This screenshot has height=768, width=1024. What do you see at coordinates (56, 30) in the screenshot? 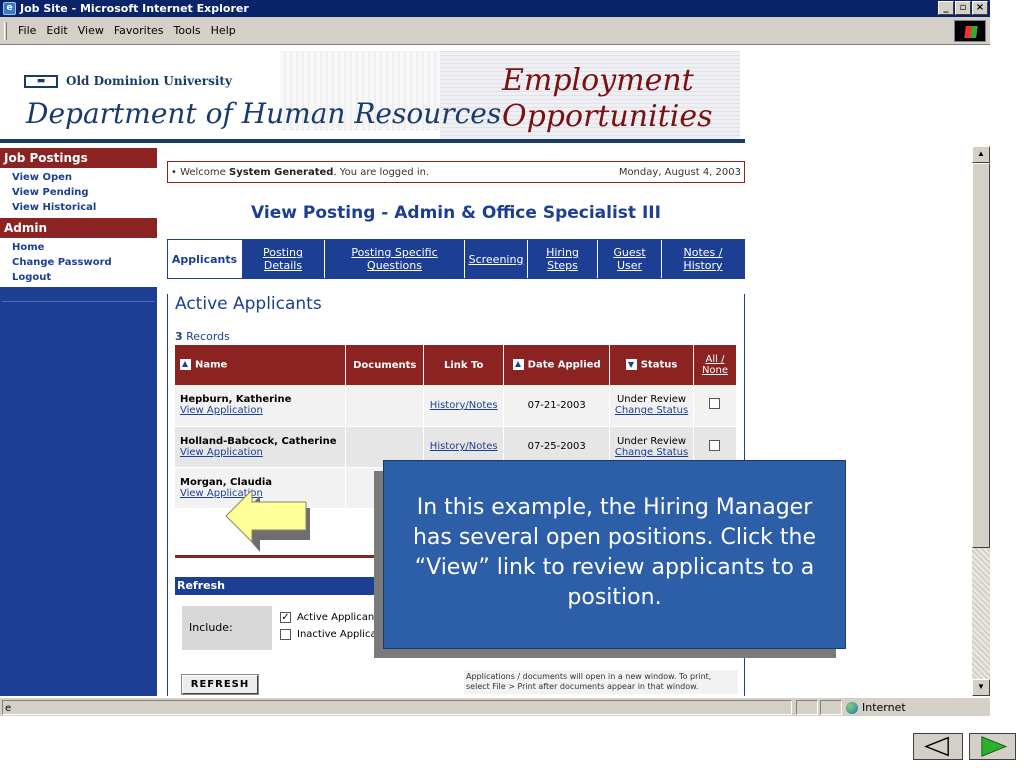
I see `menu-edit: Edit` at bounding box center [56, 30].